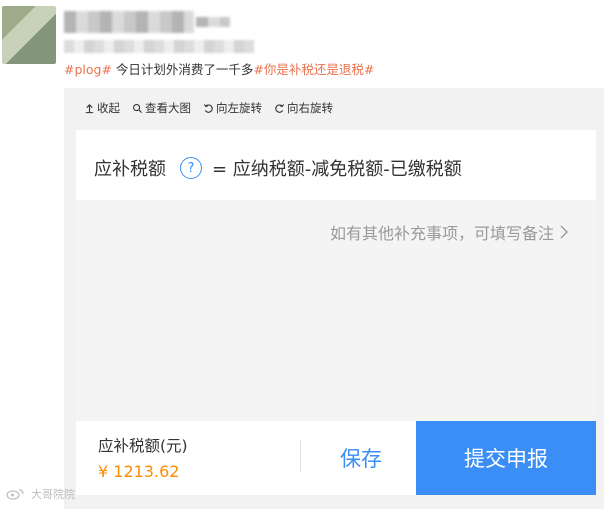  I want to click on weibo-logo-icon, so click(15, 494).